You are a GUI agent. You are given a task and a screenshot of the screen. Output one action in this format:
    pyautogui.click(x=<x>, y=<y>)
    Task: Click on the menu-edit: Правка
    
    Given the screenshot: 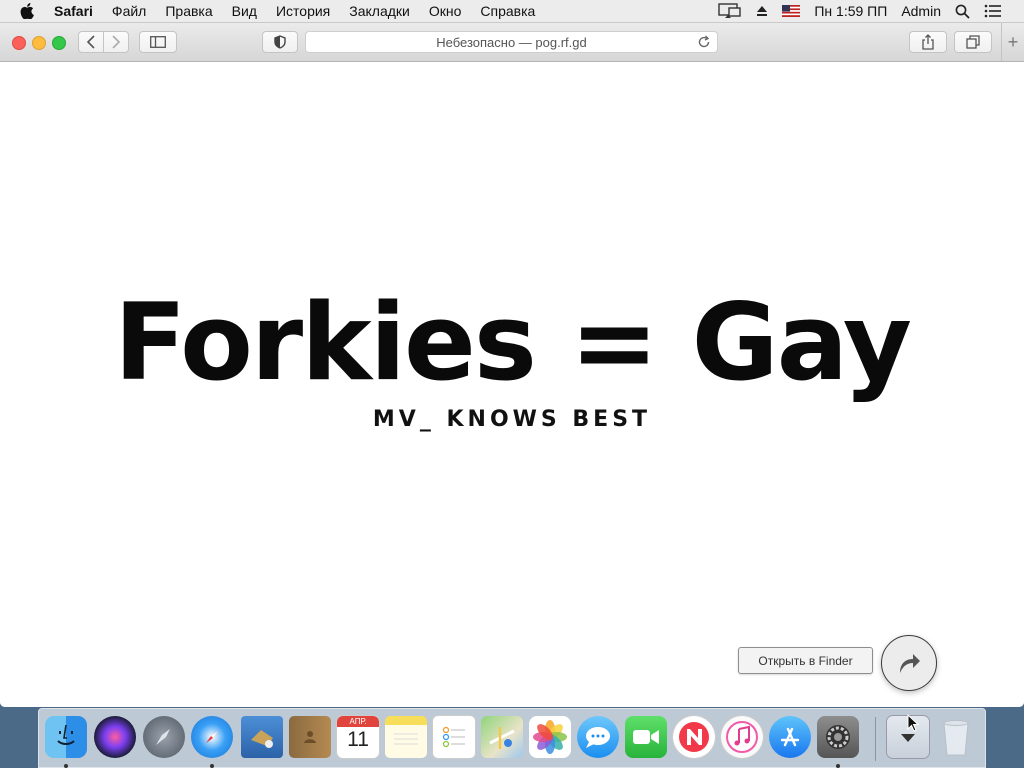 What is the action you would take?
    pyautogui.click(x=188, y=11)
    